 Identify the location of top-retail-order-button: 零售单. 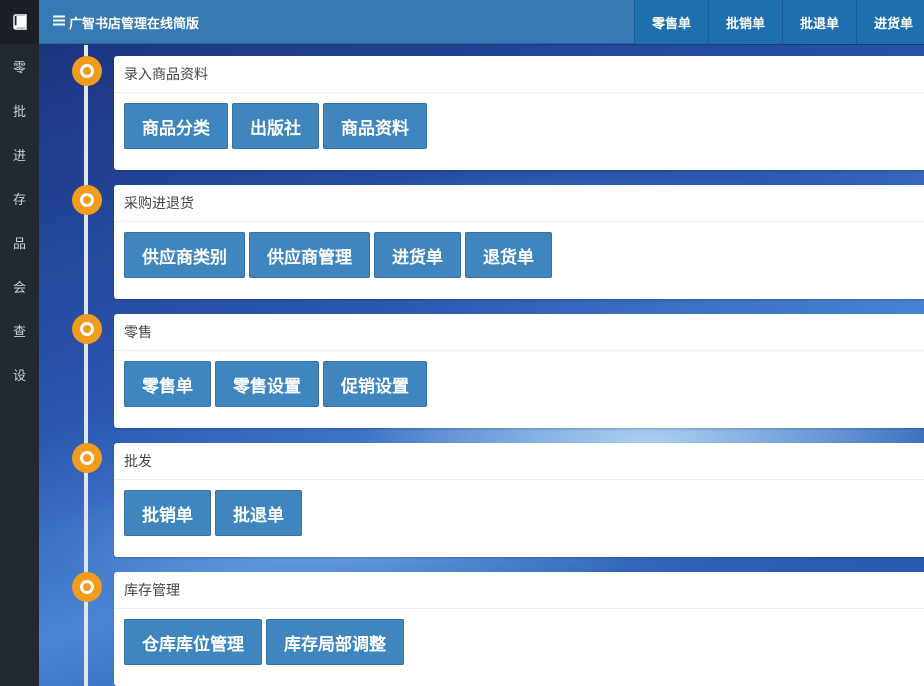
(671, 22).